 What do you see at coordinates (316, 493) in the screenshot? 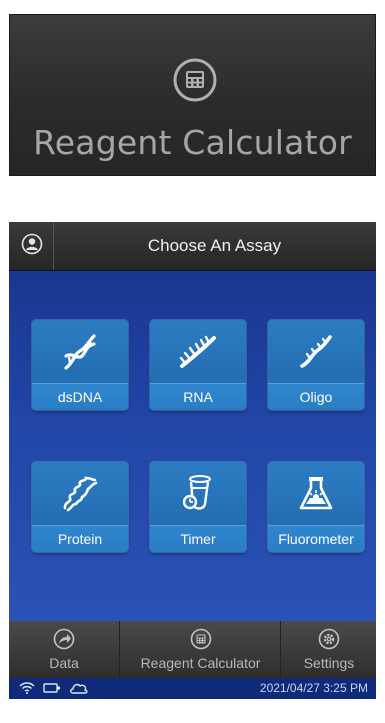
I see `fluorometer-flask-icon` at bounding box center [316, 493].